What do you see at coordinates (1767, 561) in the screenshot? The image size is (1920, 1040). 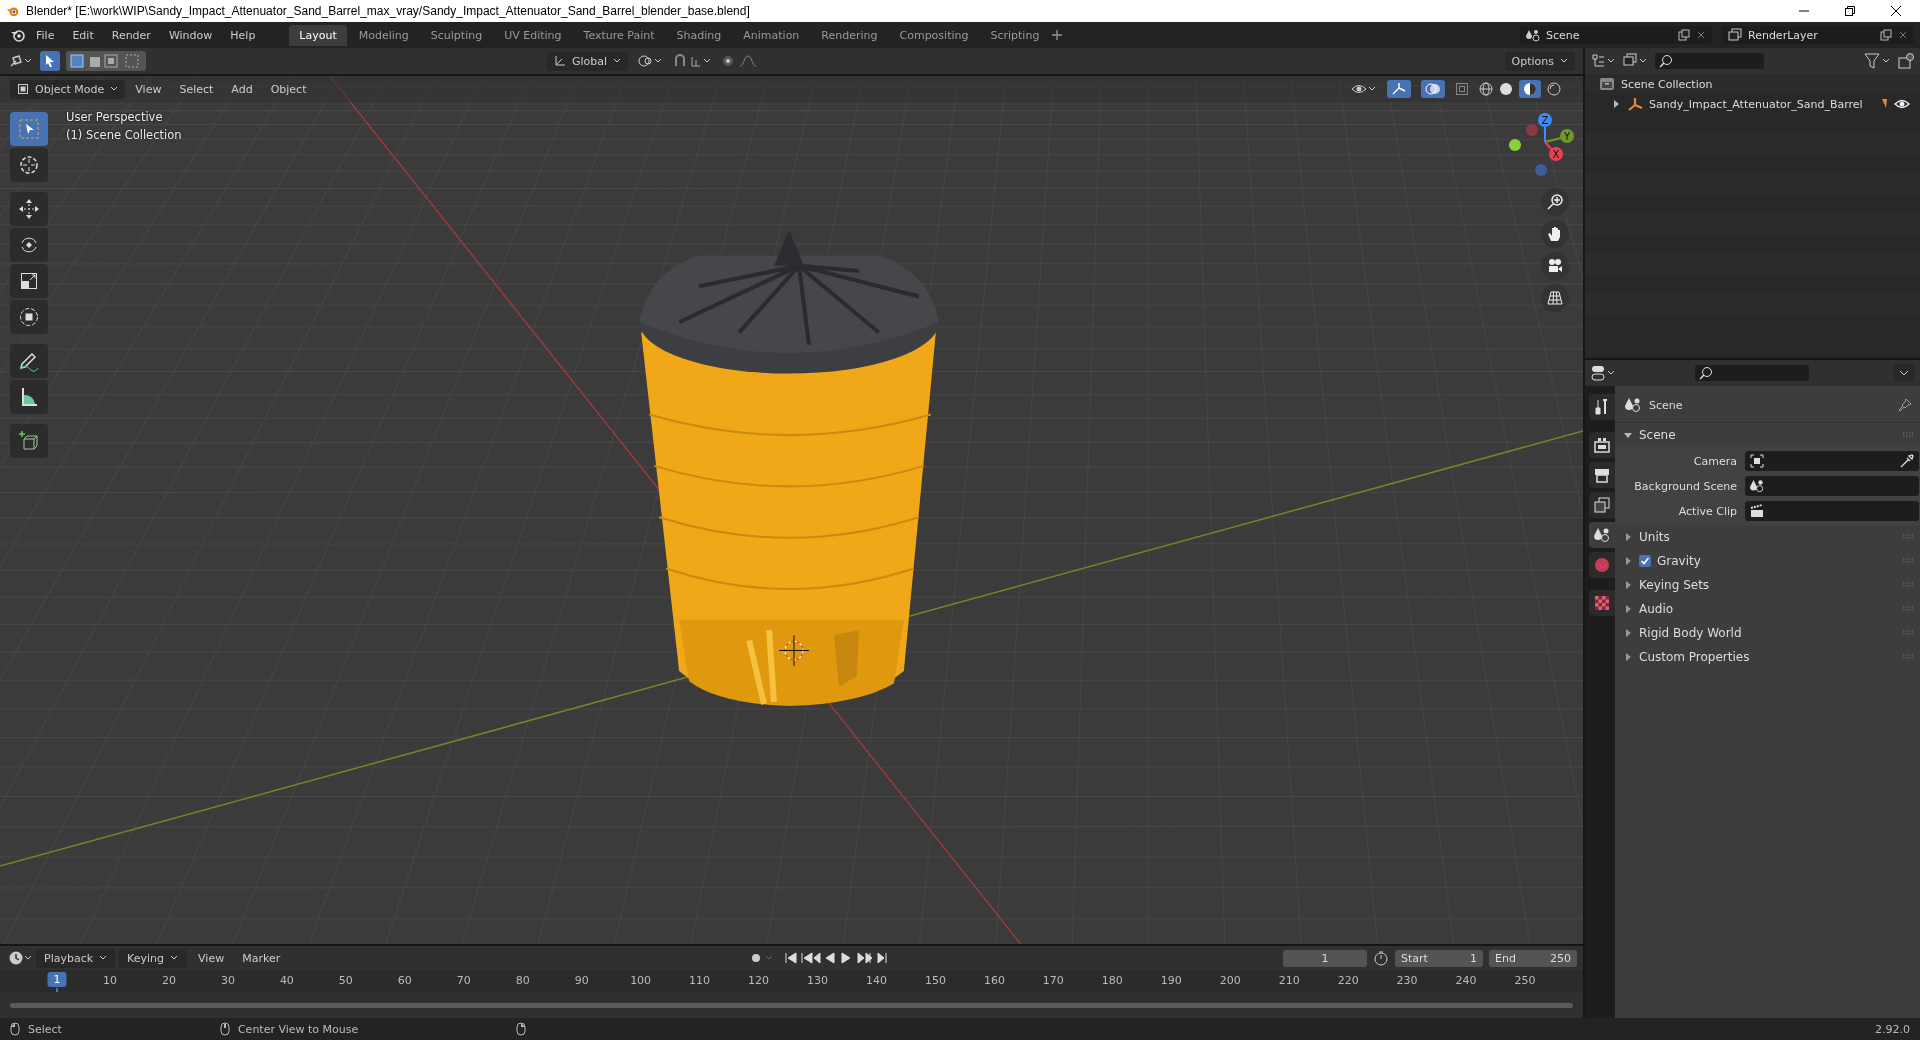 I see `panel-header: Gravity` at bounding box center [1767, 561].